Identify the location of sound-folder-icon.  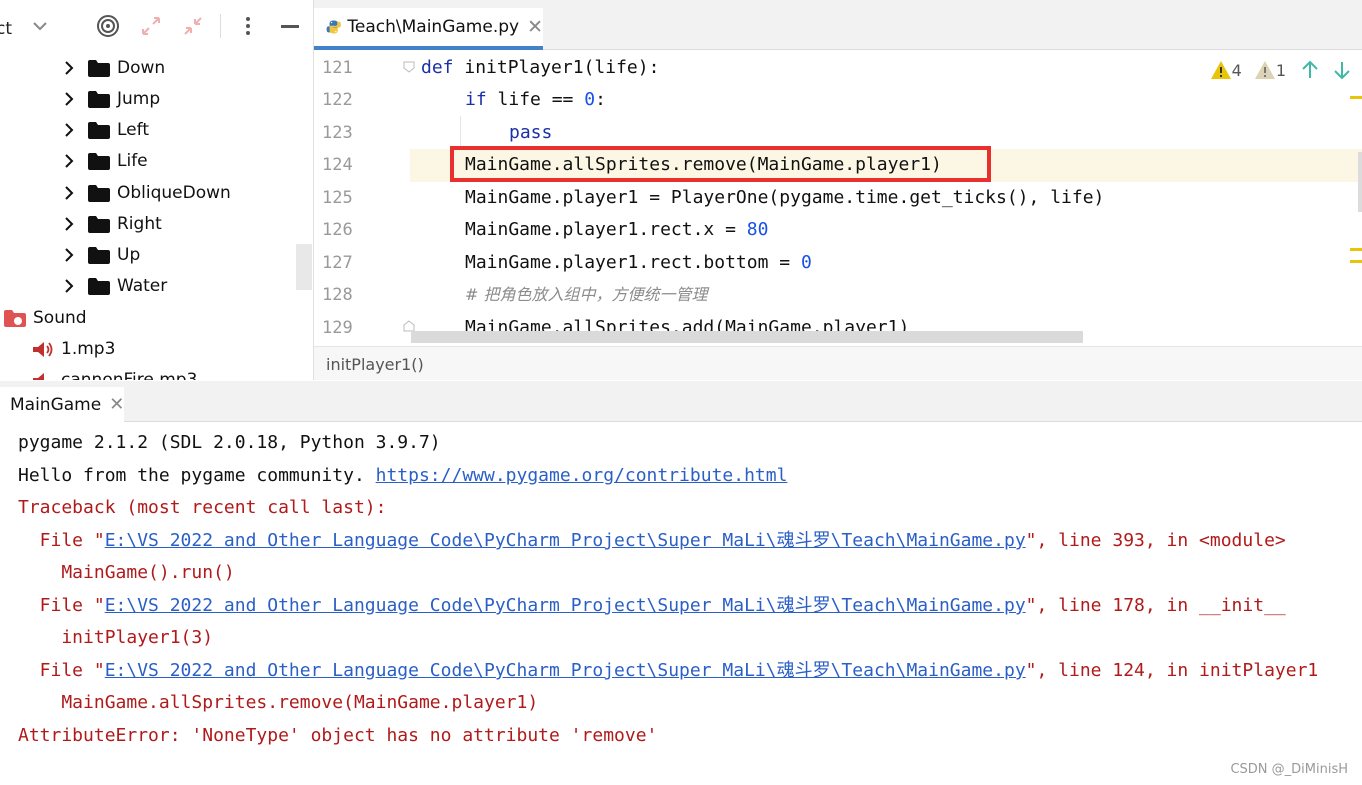
(15, 318).